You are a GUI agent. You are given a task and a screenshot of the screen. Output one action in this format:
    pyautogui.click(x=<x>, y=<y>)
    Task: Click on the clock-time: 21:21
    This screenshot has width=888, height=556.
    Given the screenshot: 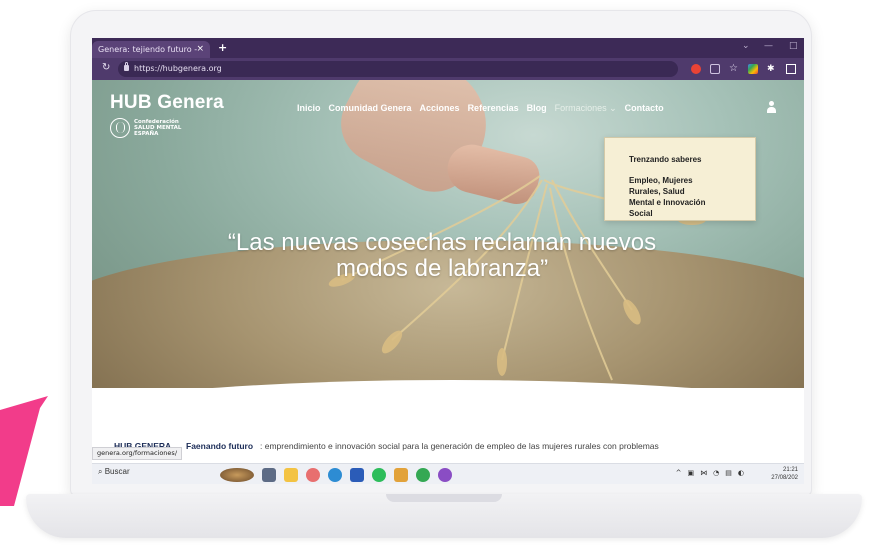 What is the action you would take?
    pyautogui.click(x=790, y=470)
    